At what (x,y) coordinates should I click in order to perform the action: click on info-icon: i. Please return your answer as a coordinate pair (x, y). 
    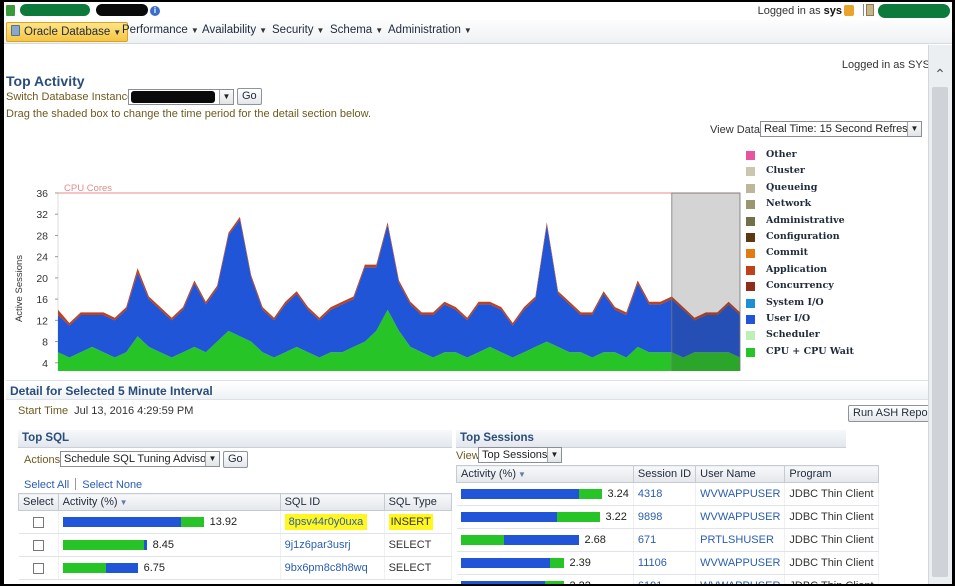
    Looking at the image, I should click on (155, 11).